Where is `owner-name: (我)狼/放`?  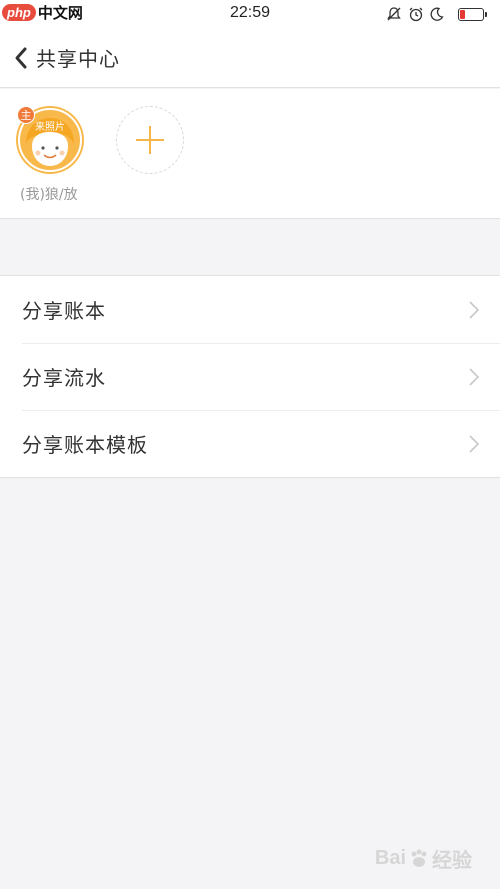 owner-name: (我)狼/放 is located at coordinates (49, 195).